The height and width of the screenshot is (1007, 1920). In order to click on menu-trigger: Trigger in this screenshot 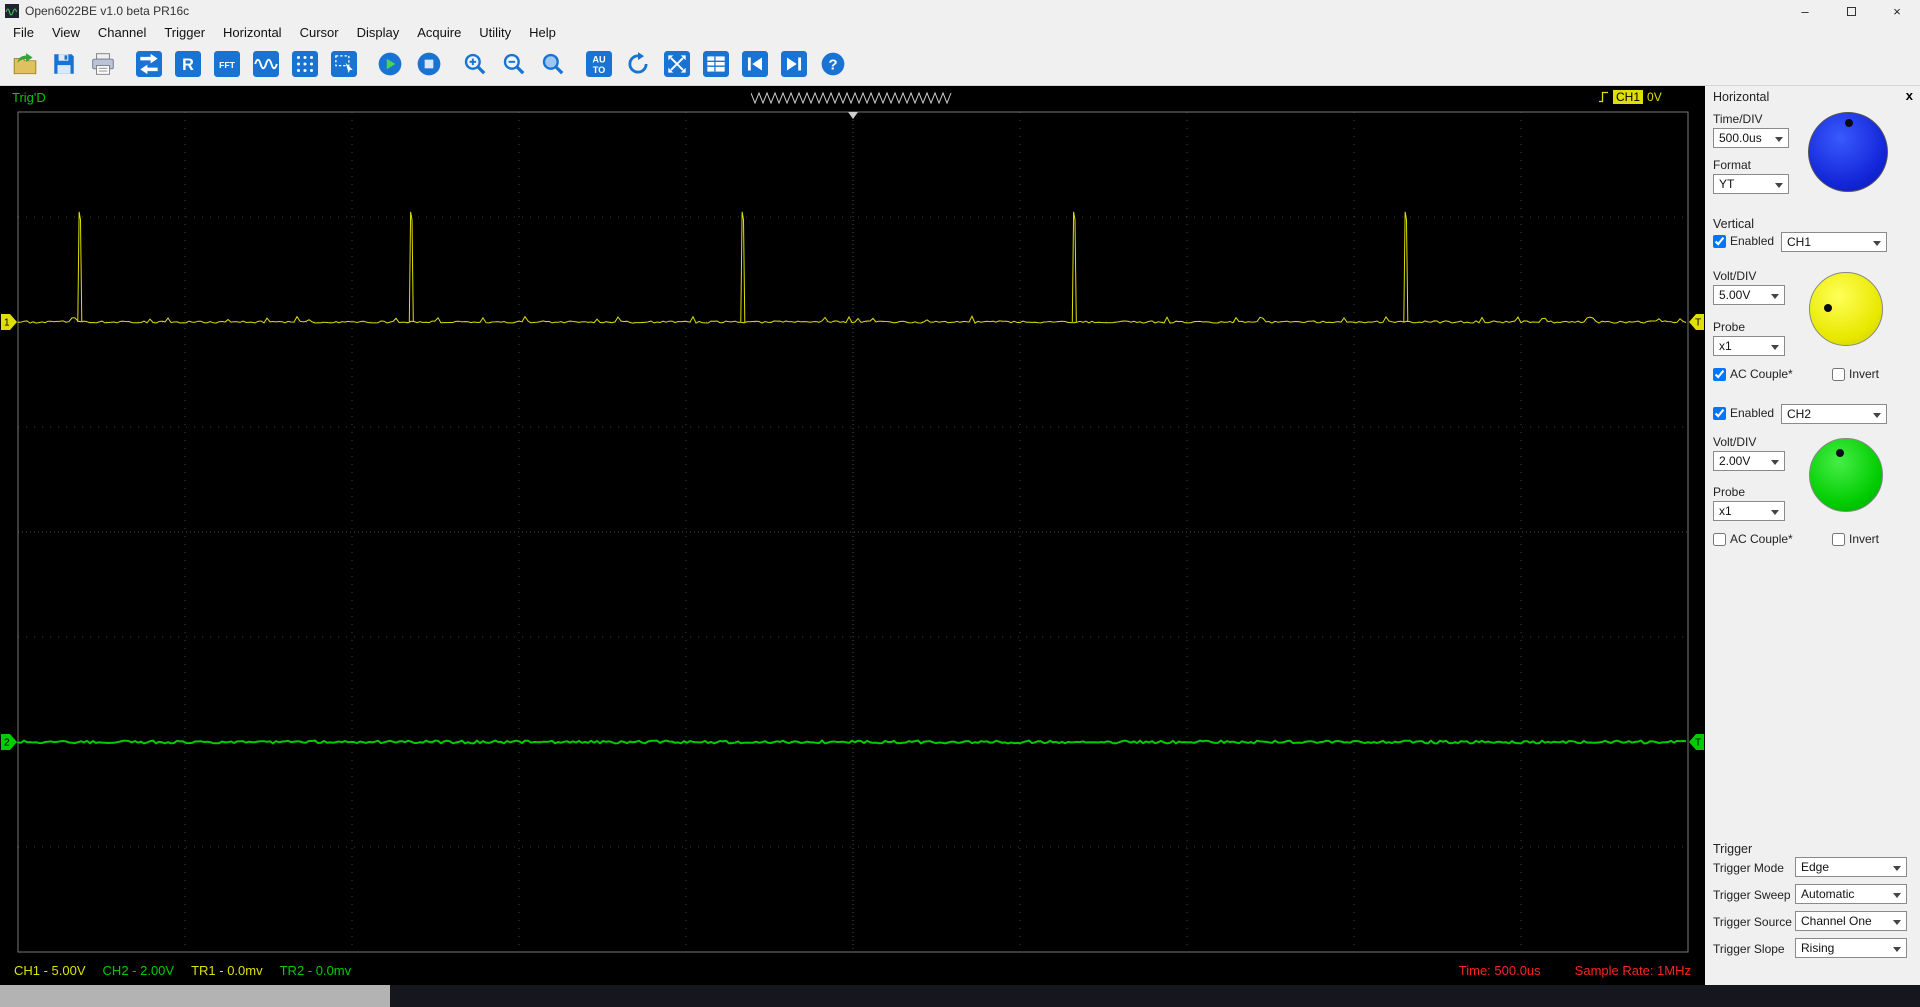, I will do `click(184, 32)`.